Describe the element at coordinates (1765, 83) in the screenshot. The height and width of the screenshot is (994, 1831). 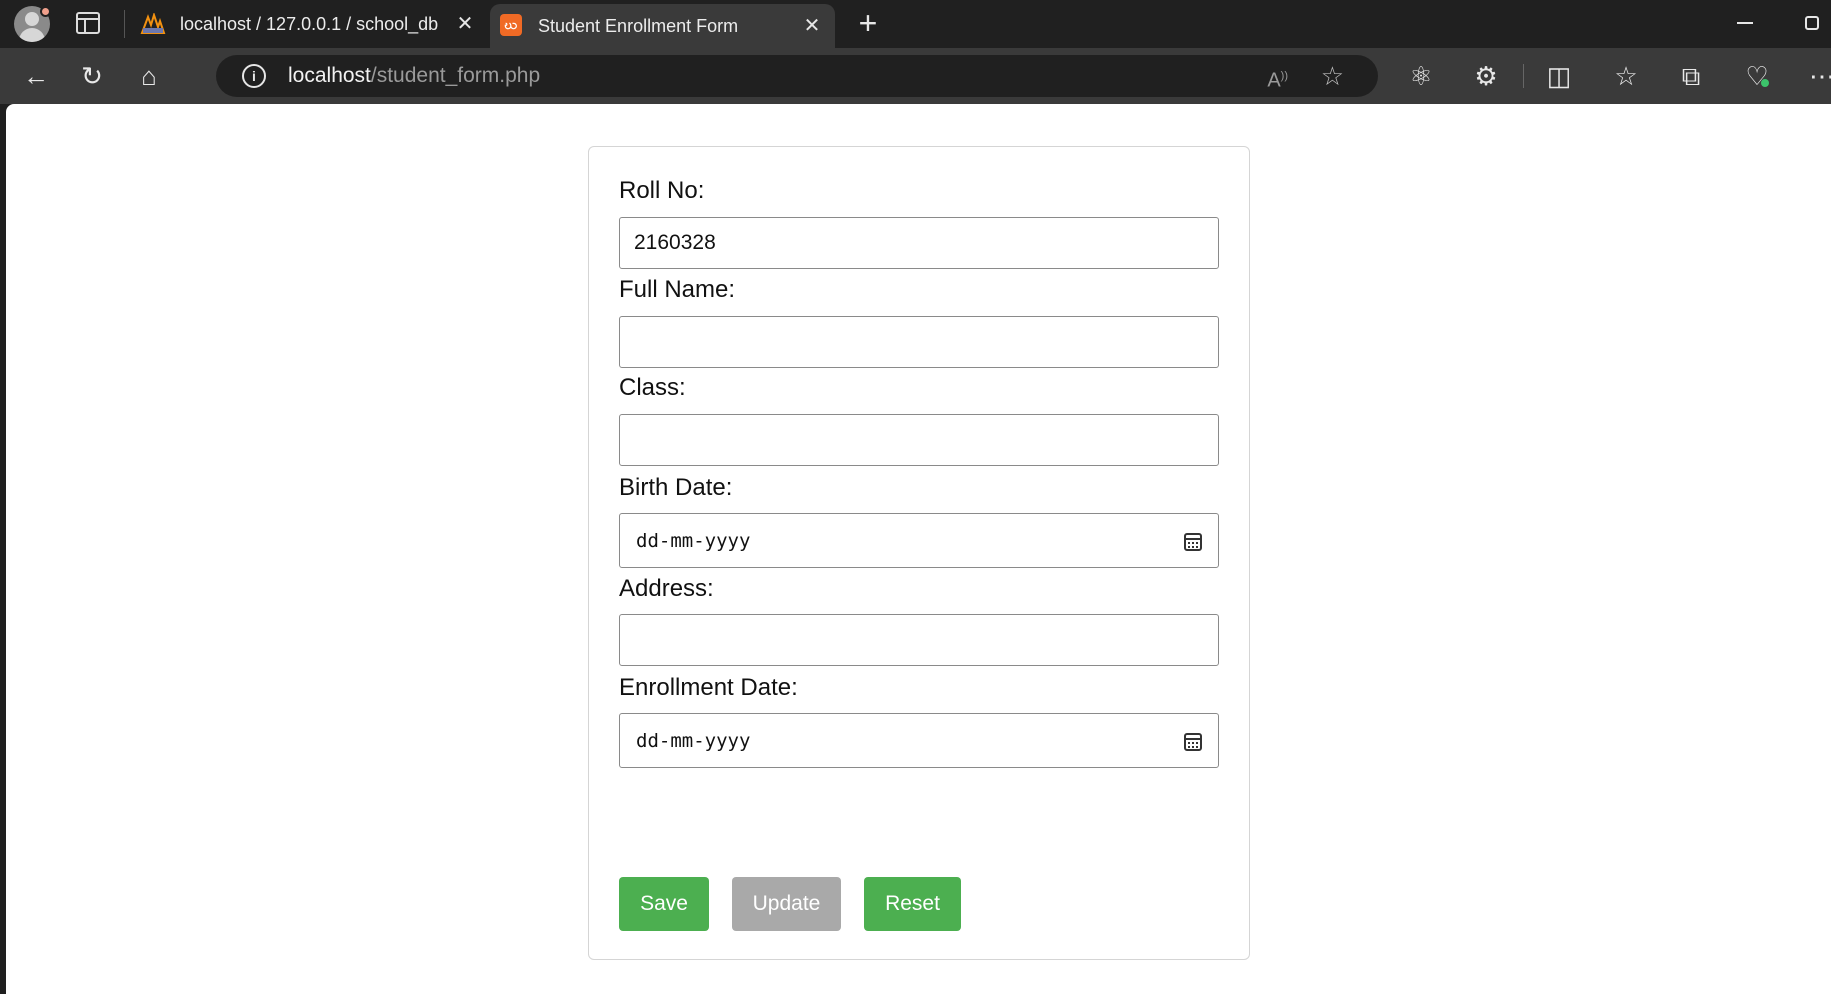
I see `health-status-dot` at that location.